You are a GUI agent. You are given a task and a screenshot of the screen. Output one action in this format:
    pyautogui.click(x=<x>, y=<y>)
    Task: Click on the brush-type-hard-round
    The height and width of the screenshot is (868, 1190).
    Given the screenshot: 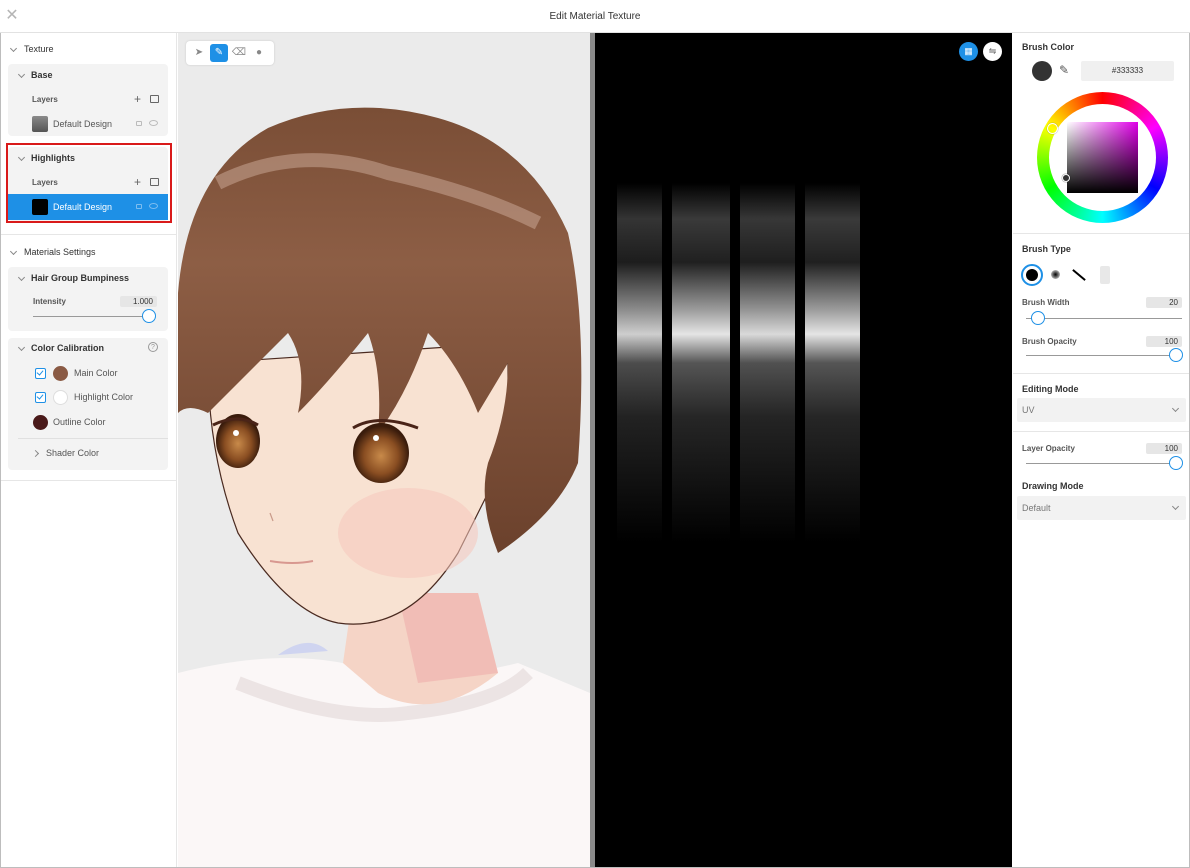 What is the action you would take?
    pyautogui.click(x=1032, y=275)
    